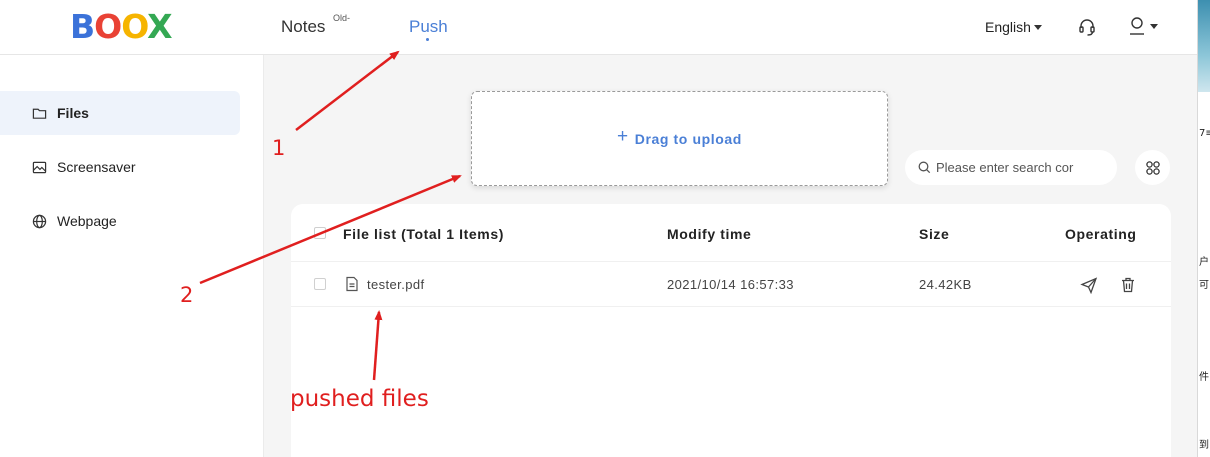 The image size is (1210, 457). What do you see at coordinates (1089, 285) in the screenshot?
I see `send-icon` at bounding box center [1089, 285].